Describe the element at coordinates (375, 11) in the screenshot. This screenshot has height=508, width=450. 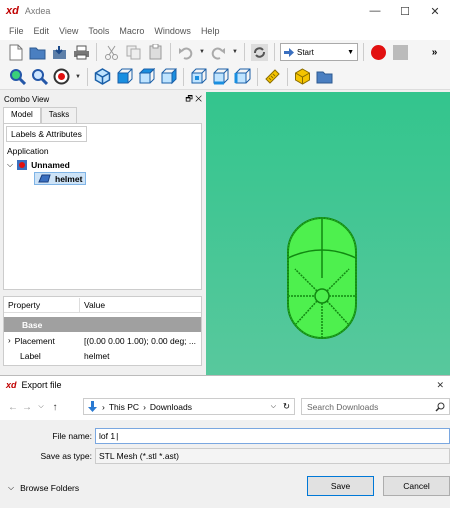
I see `minimize-button: —` at that location.